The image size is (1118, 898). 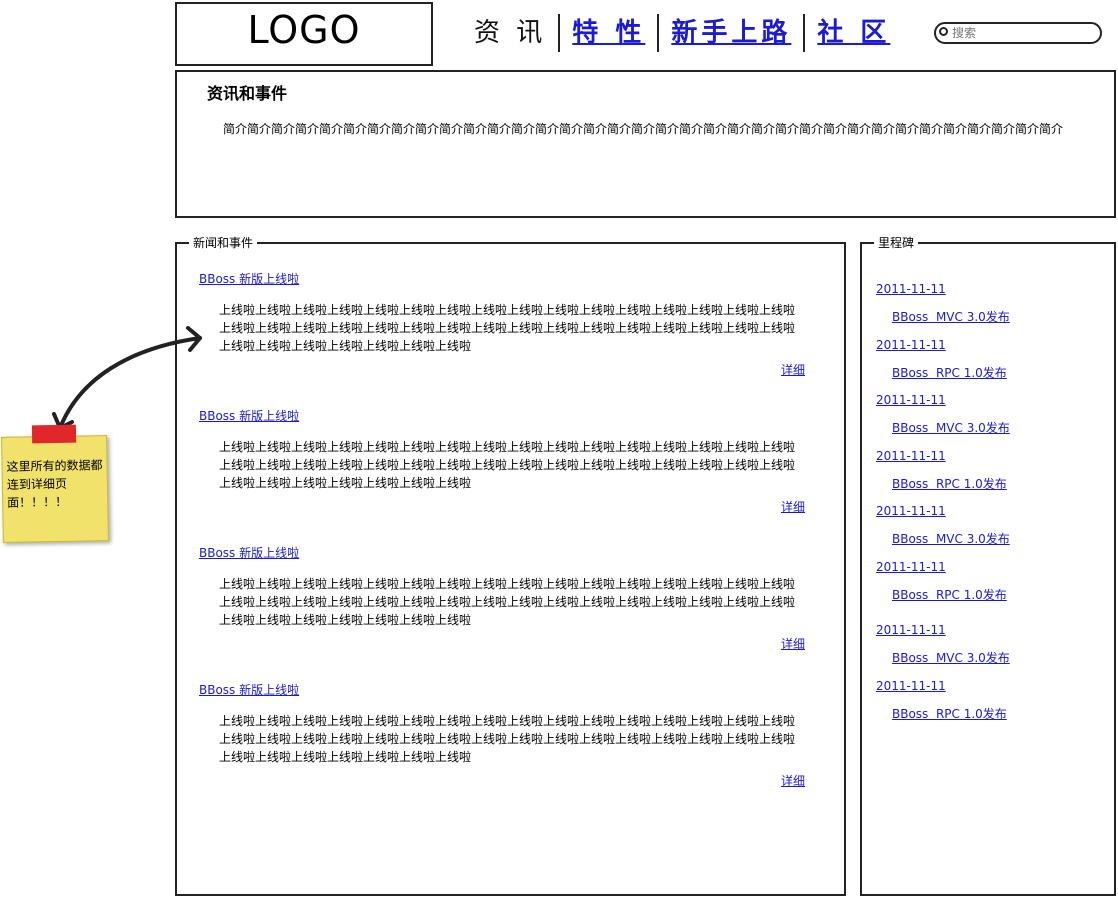 What do you see at coordinates (731, 33) in the screenshot?
I see `nav-item-getting-started: 新手上路` at bounding box center [731, 33].